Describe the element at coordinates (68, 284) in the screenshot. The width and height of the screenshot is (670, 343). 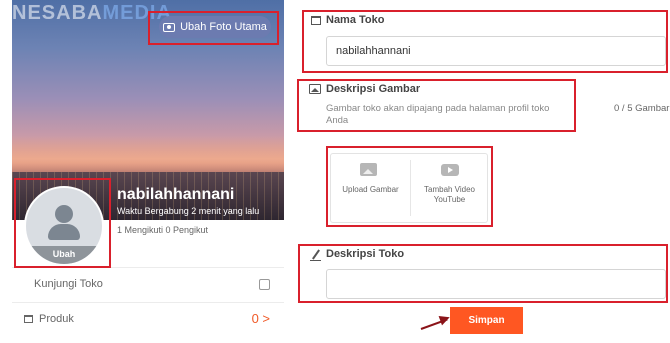
I see `visit-shop-label: Kunjungi Toko` at that location.